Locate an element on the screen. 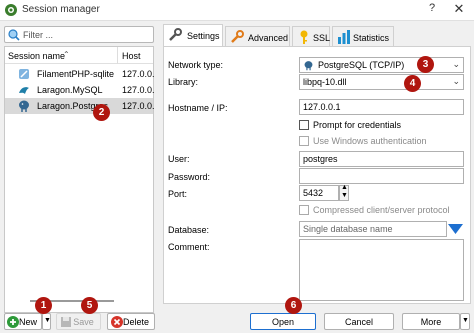 Image resolution: width=474 pixels, height=333 pixels. network-type-select: PostgreSQL (TCP/IP) ⌄ is located at coordinates (381, 65).